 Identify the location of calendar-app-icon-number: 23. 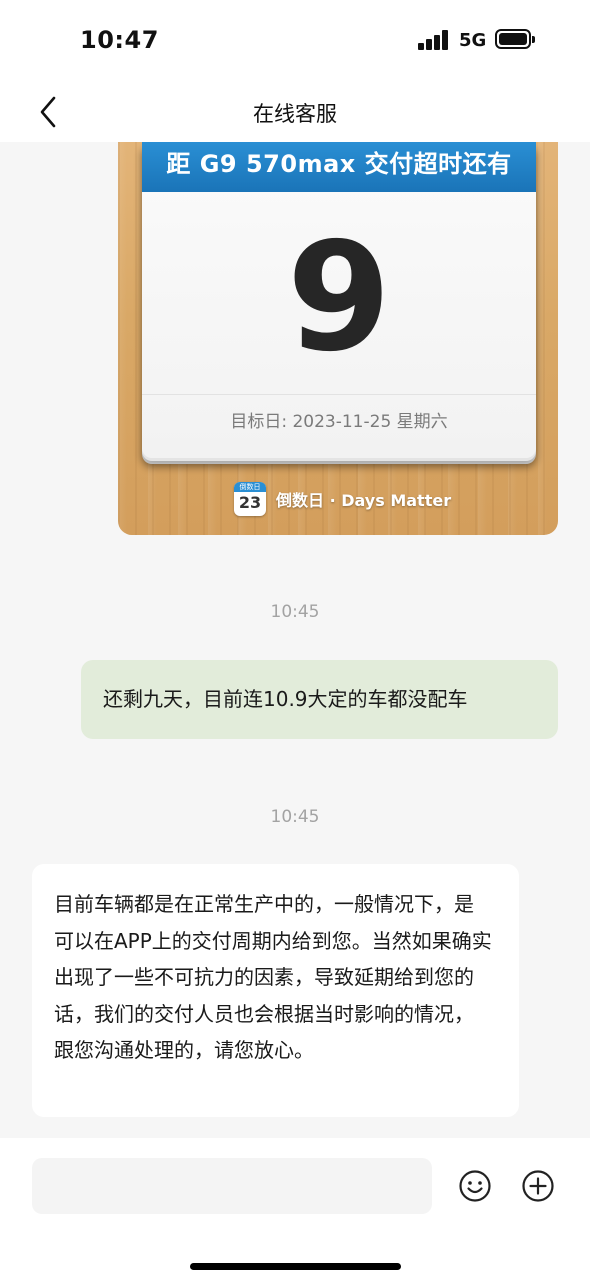
(250, 502).